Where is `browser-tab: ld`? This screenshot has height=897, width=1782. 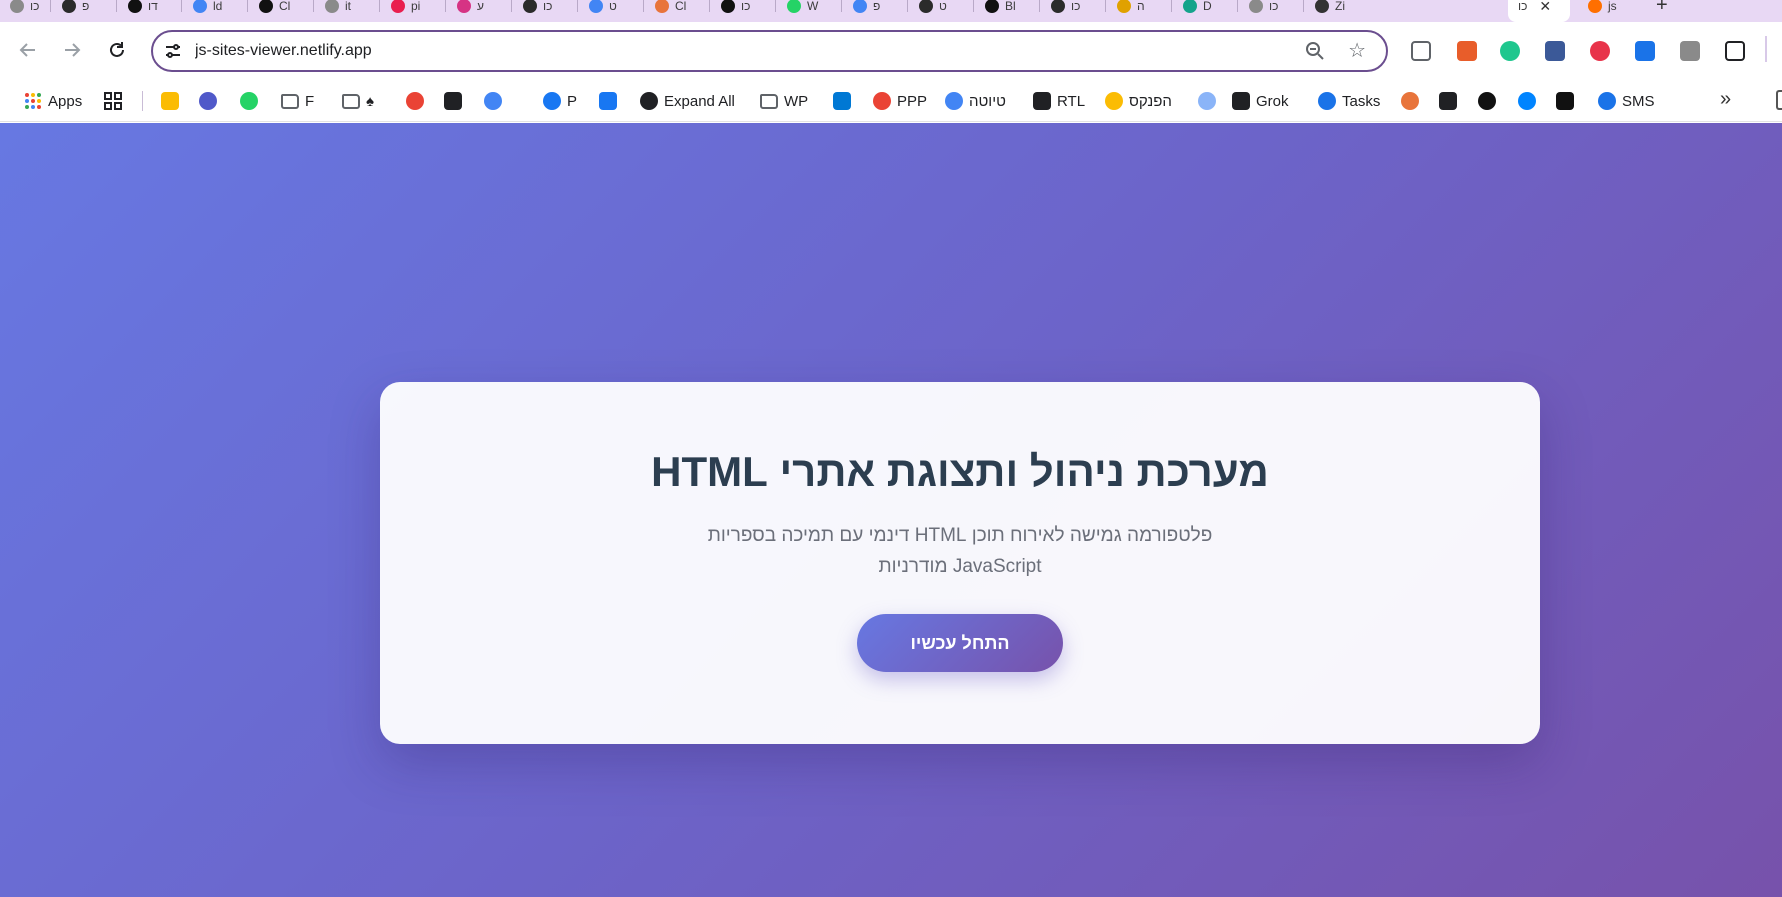 browser-tab: ld is located at coordinates (216, 11).